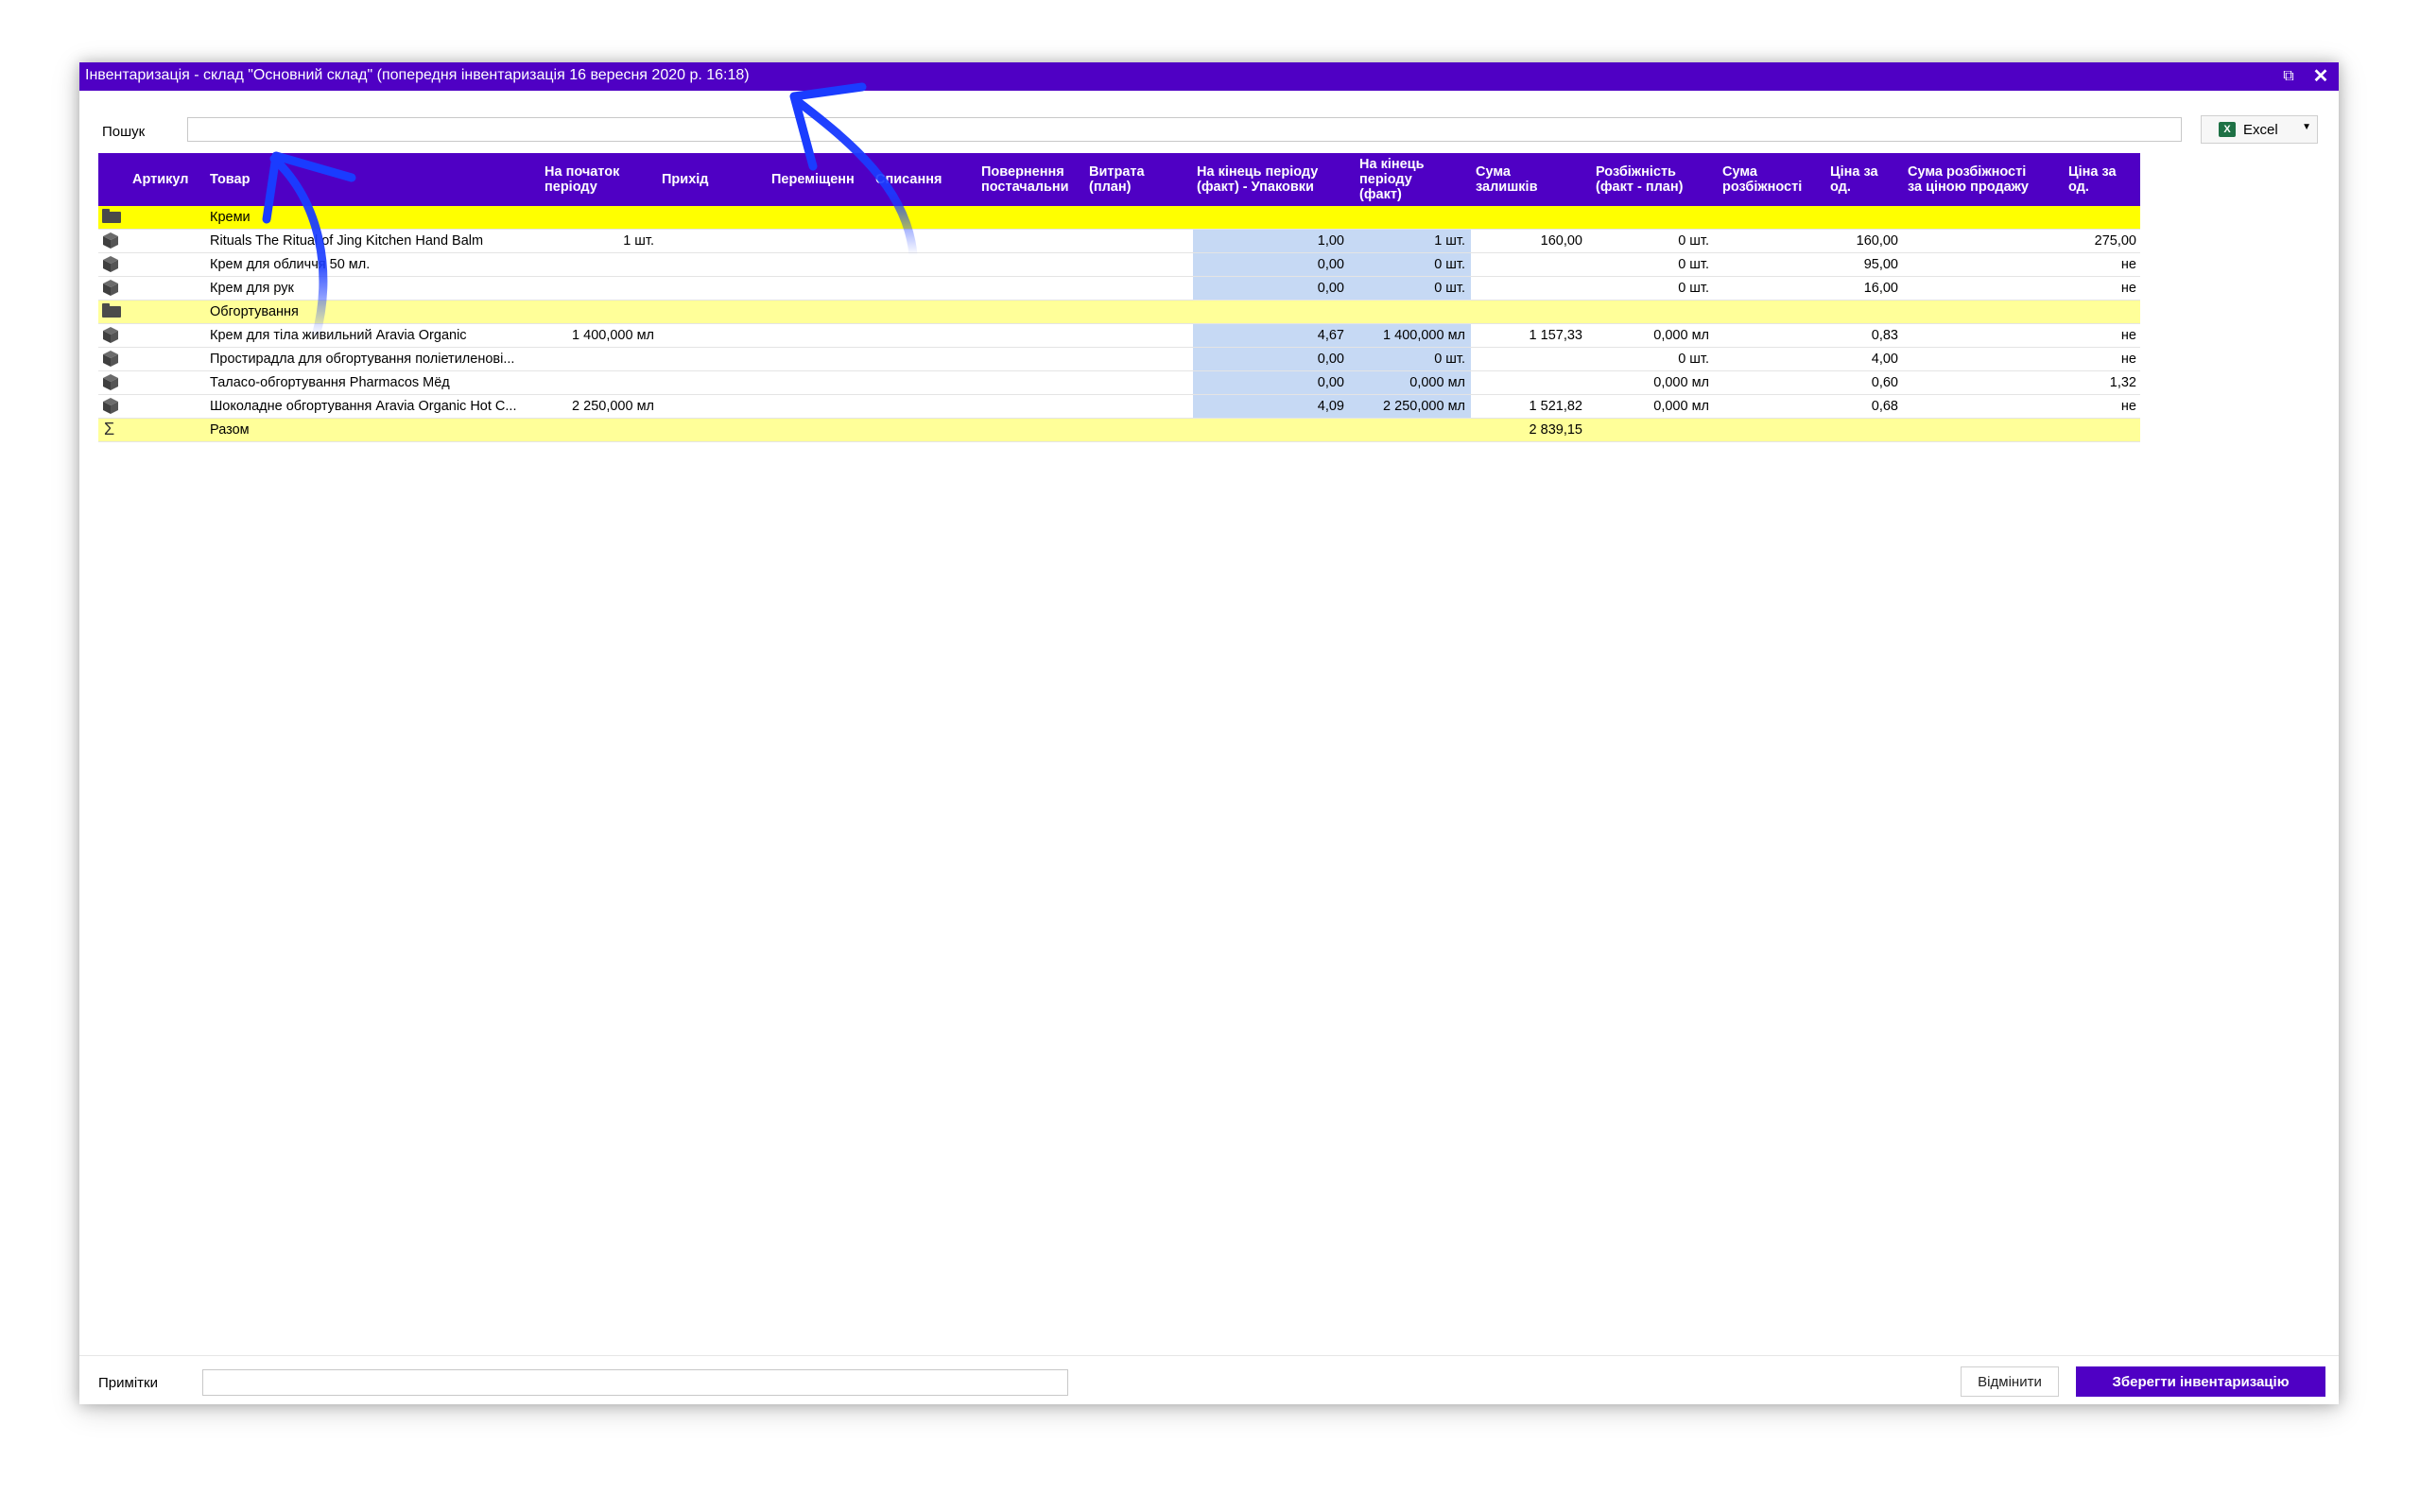 This screenshot has height=1512, width=2420. Describe the element at coordinates (338, 335) in the screenshot. I see `product-name: Крем для тіла живильний Aravia Organic` at that location.